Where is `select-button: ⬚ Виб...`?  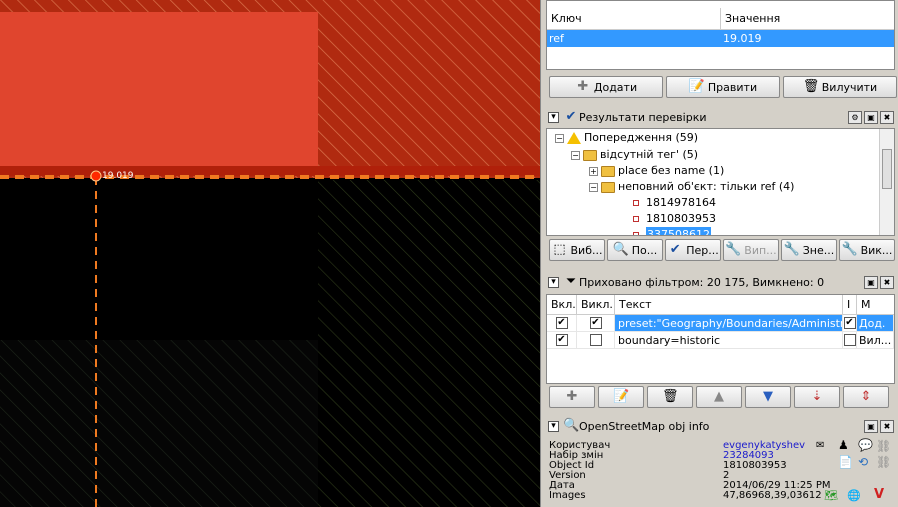 select-button: ⬚ Виб... is located at coordinates (577, 250).